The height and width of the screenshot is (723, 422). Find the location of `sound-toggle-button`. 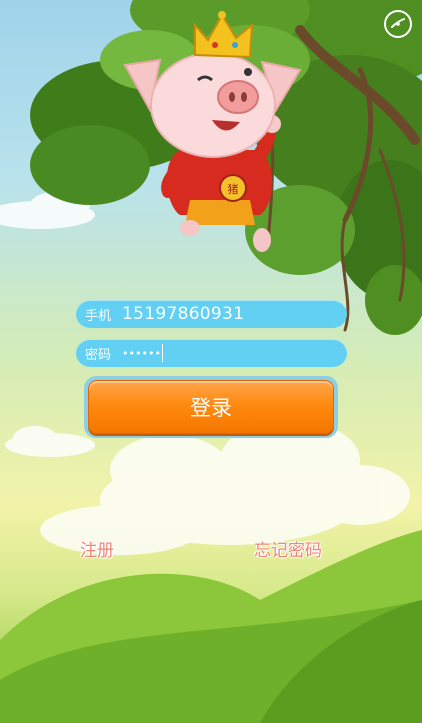

sound-toggle-button is located at coordinates (398, 24).